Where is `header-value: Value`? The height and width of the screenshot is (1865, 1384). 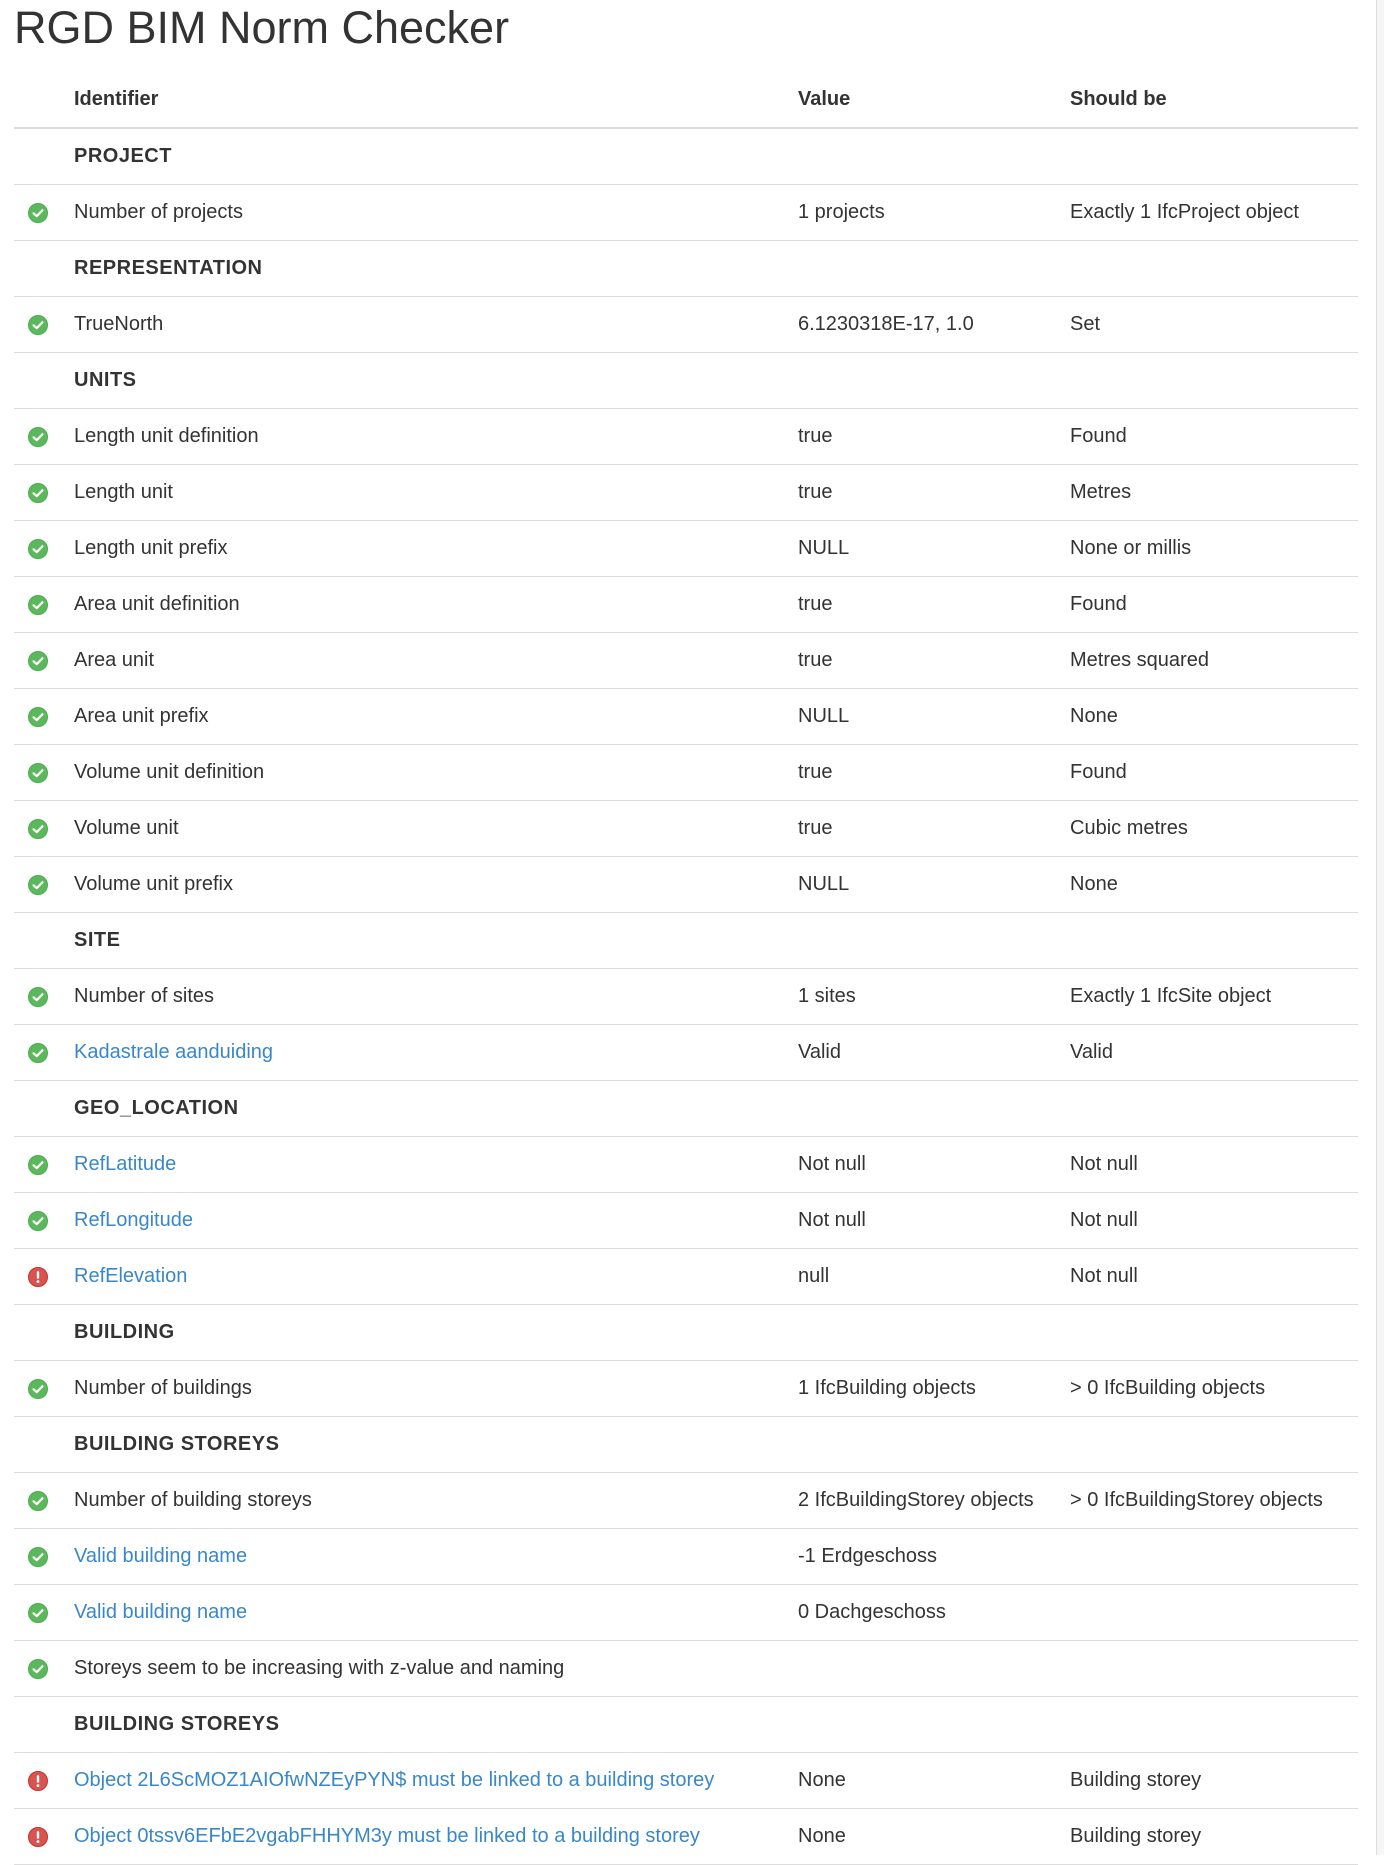 header-value: Value is located at coordinates (934, 100).